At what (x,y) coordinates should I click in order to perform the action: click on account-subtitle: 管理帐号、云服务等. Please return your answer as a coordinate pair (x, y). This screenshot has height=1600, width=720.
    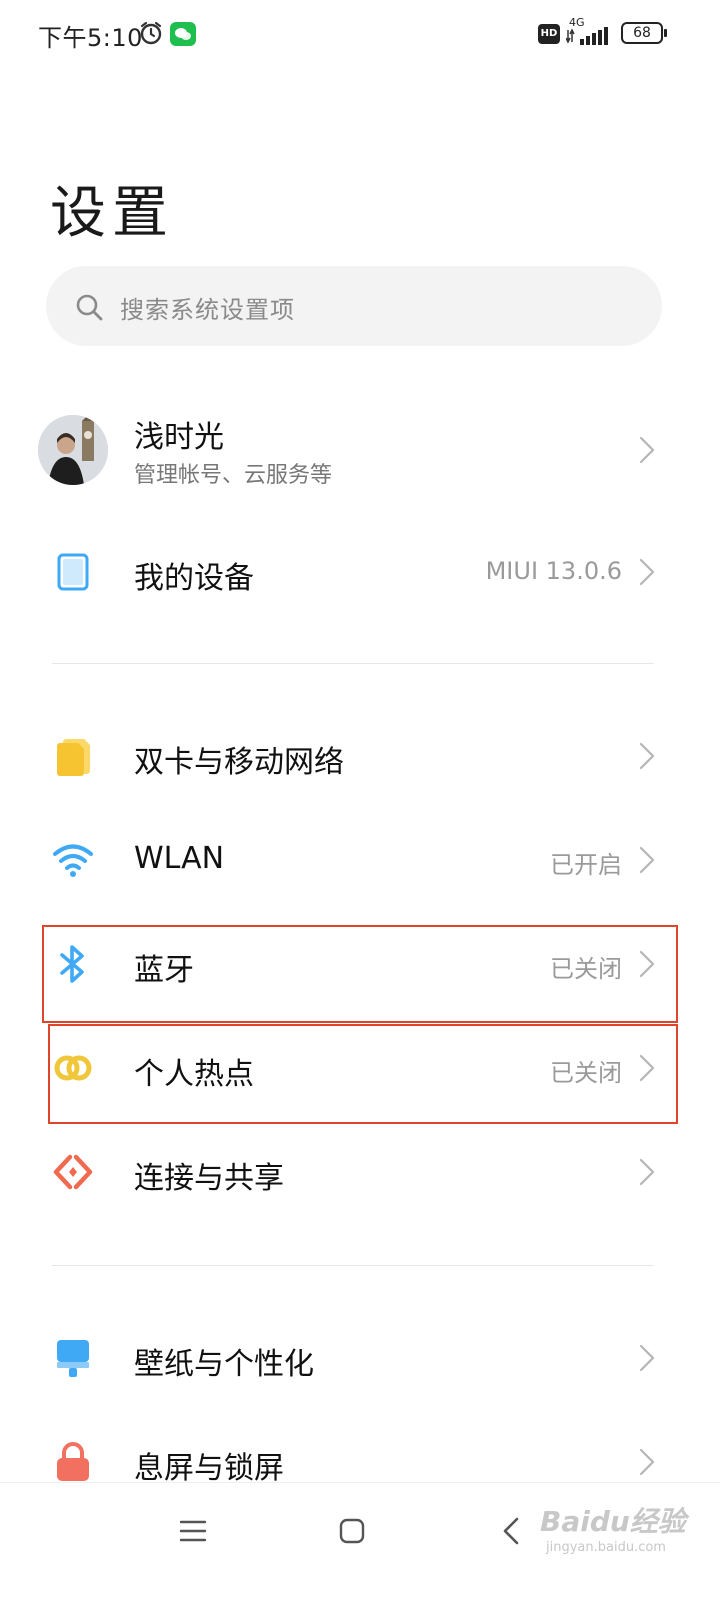
    Looking at the image, I should click on (233, 475).